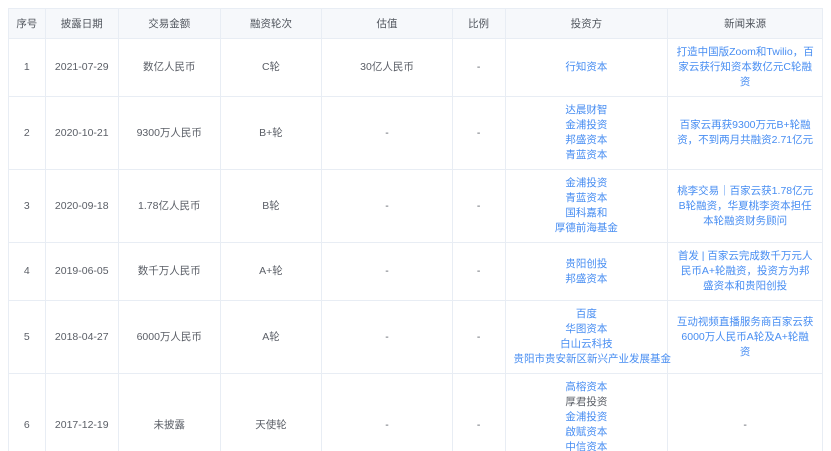 Image resolution: width=831 pixels, height=451 pixels. I want to click on investor-line: 达晨财智, so click(587, 110).